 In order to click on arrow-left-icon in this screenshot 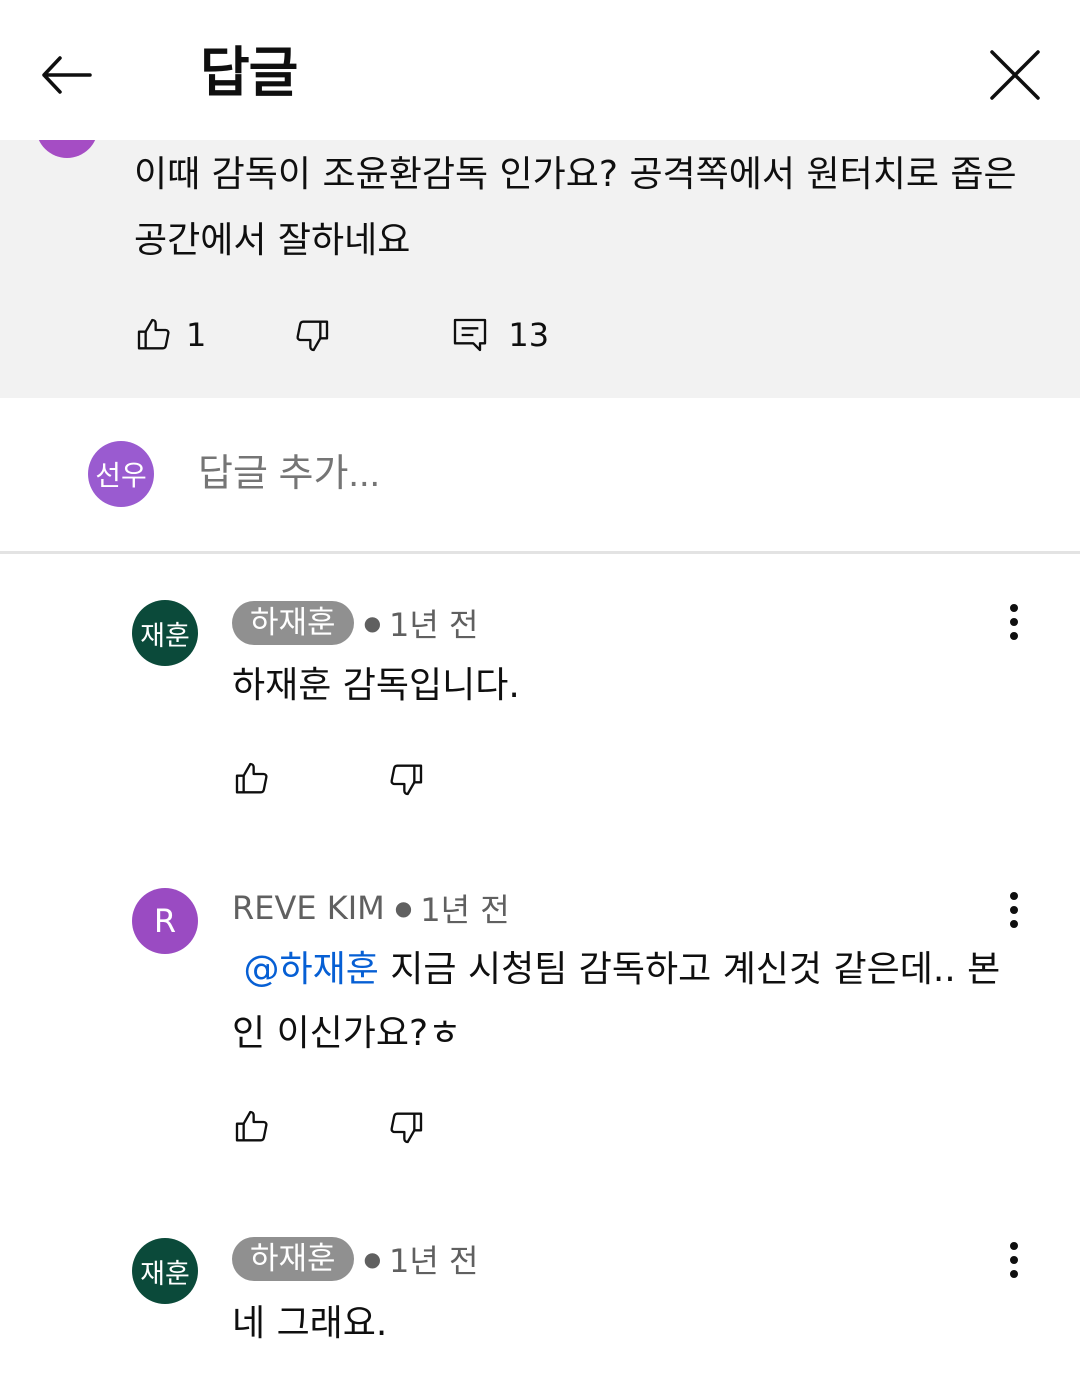, I will do `click(67, 75)`.